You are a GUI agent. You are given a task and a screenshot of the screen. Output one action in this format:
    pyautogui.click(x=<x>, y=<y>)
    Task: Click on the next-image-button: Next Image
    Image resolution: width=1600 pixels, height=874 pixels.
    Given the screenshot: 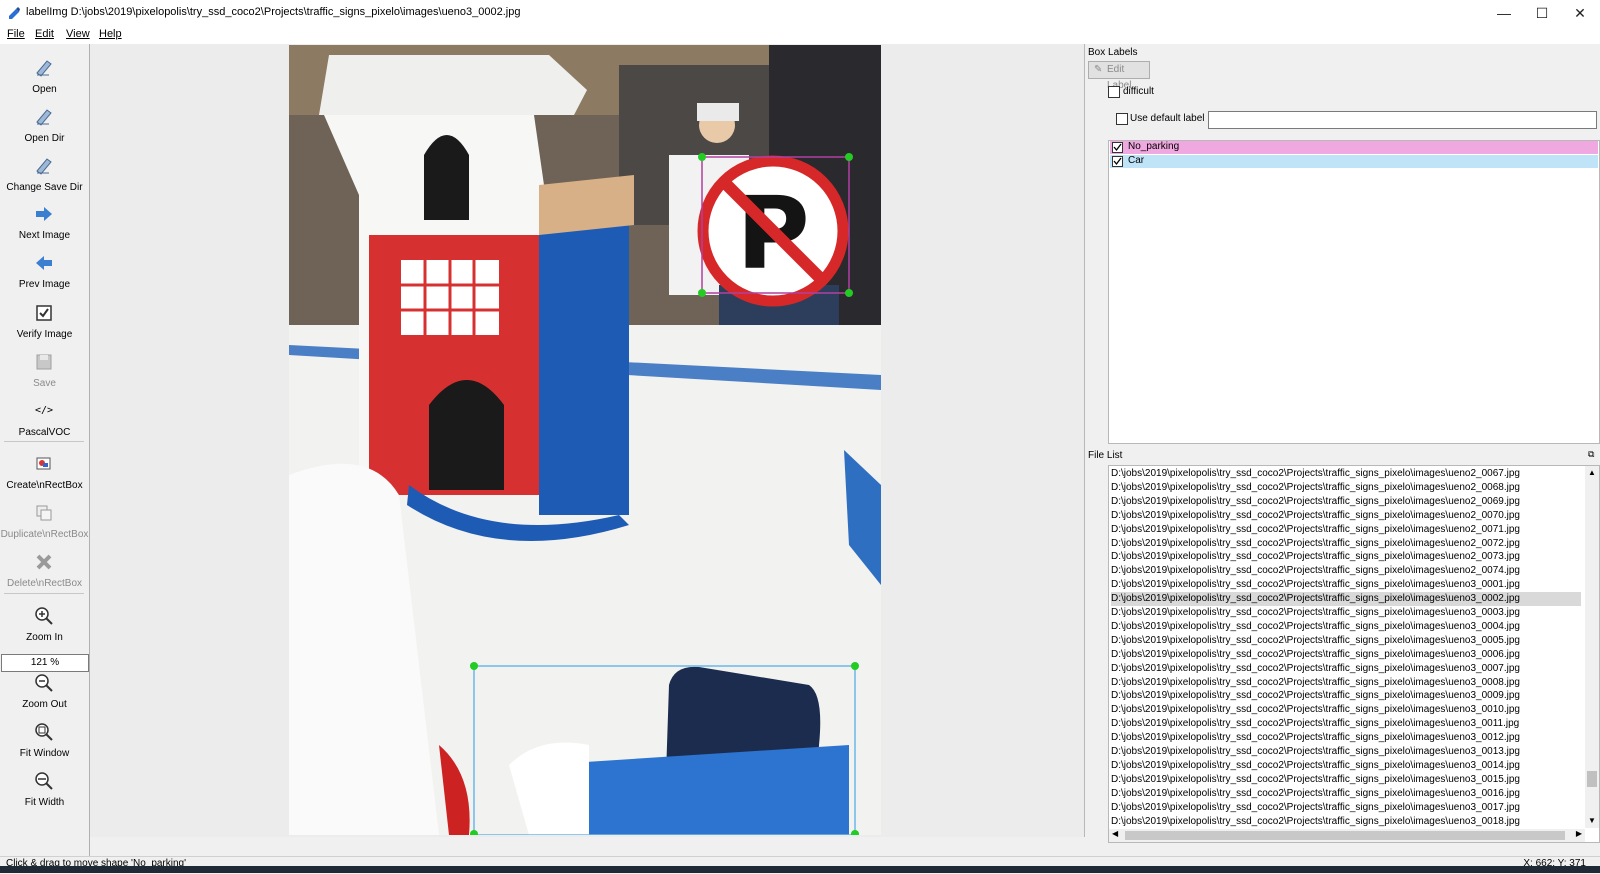 What is the action you would take?
    pyautogui.click(x=44, y=222)
    